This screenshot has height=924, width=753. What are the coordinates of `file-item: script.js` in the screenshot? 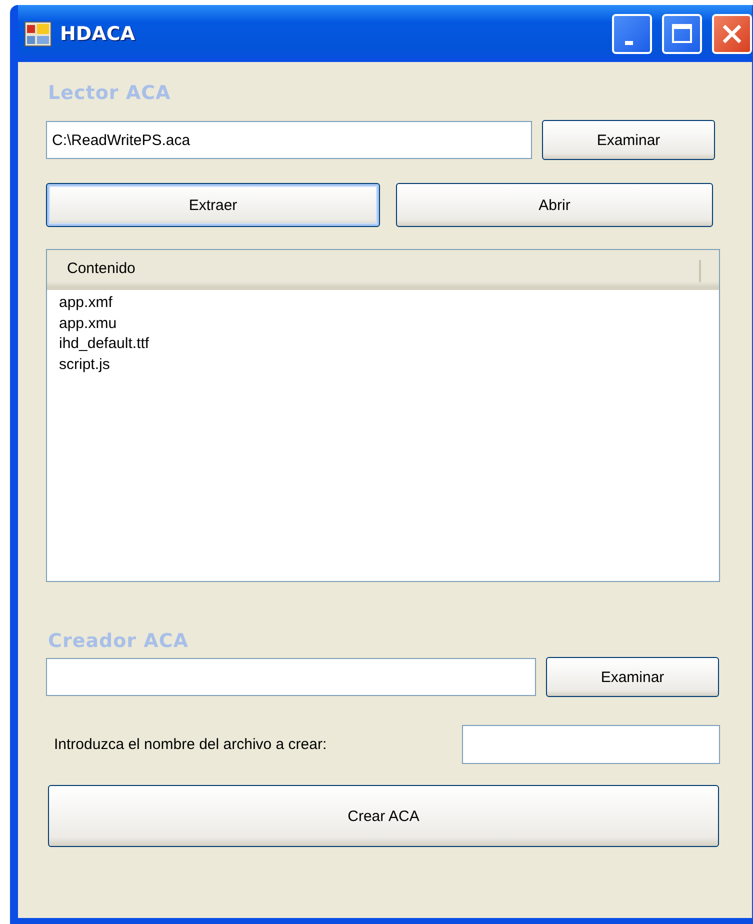 It's located at (78, 364).